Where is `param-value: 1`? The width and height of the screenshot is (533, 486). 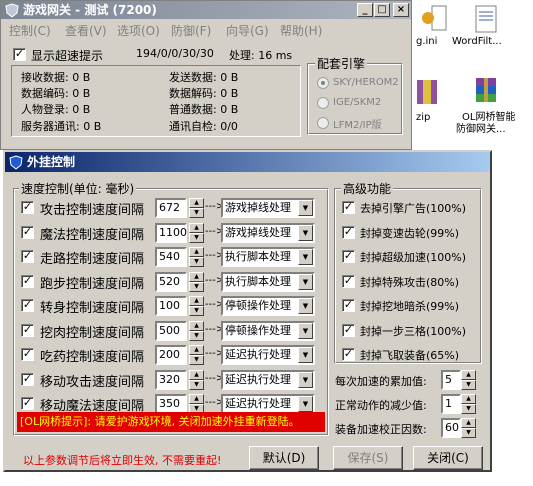
param-value: 1 is located at coordinates (451, 404).